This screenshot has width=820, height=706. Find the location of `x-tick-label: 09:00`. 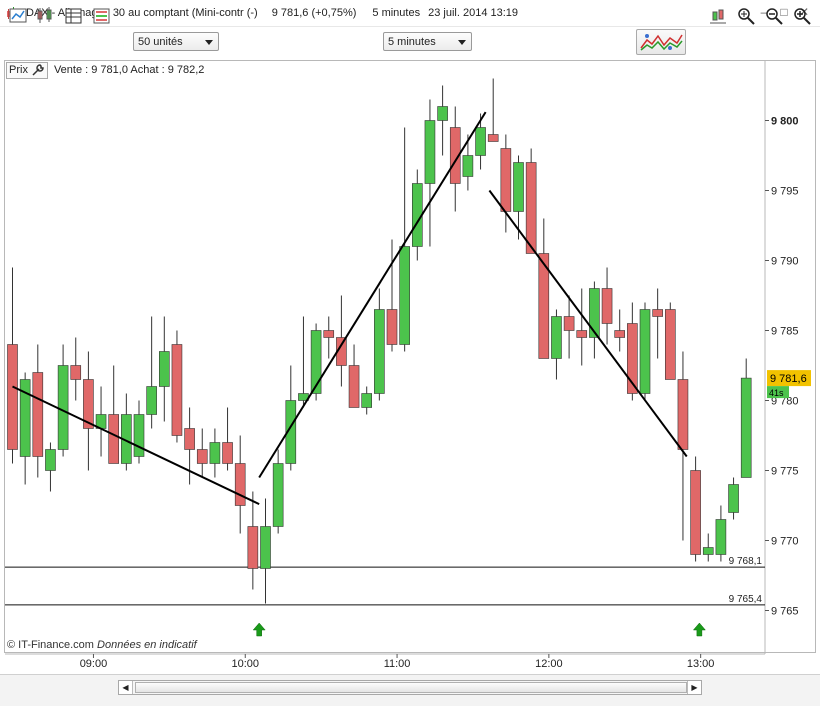

x-tick-label: 09:00 is located at coordinates (94, 664).